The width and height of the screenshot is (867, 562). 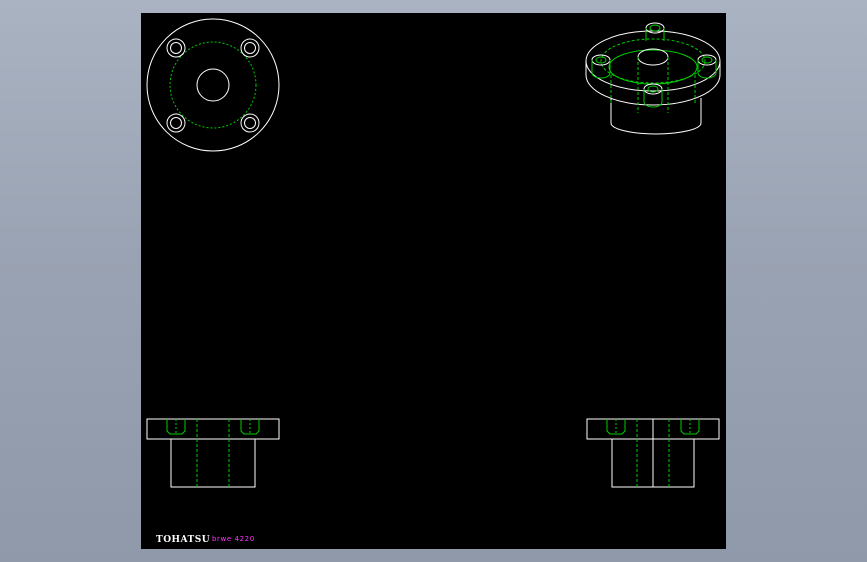 What do you see at coordinates (176, 48) in the screenshot?
I see `bolt-hole-nw` at bounding box center [176, 48].